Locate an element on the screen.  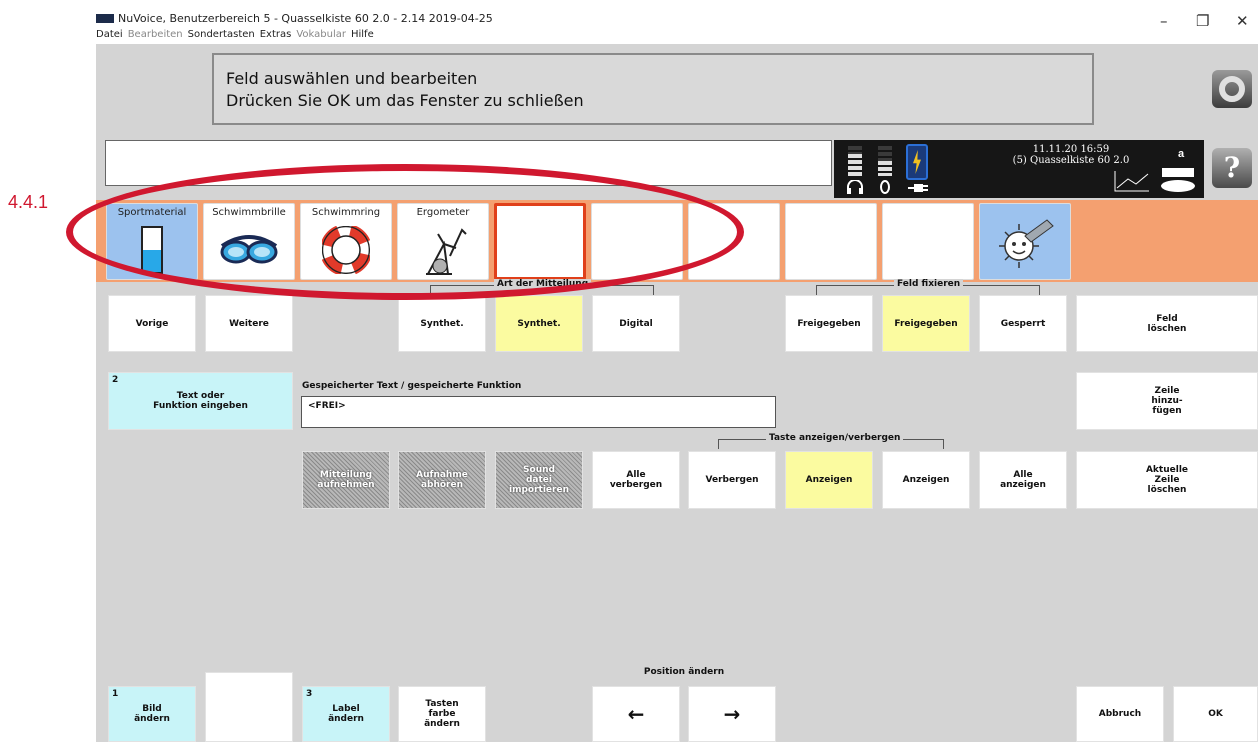
settings-button is located at coordinates (1232, 89).